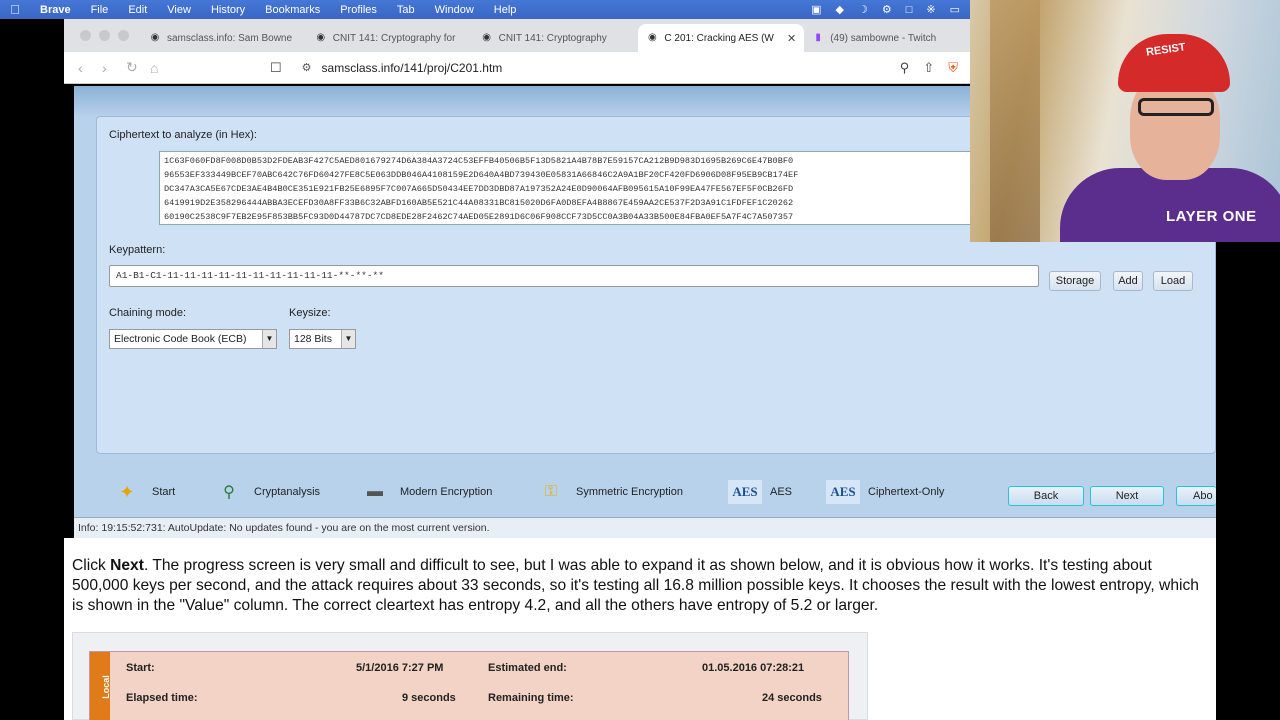  Describe the element at coordinates (425, 492) in the screenshot. I see `step-modern-encryption: ▬ Modern Encryption` at that location.